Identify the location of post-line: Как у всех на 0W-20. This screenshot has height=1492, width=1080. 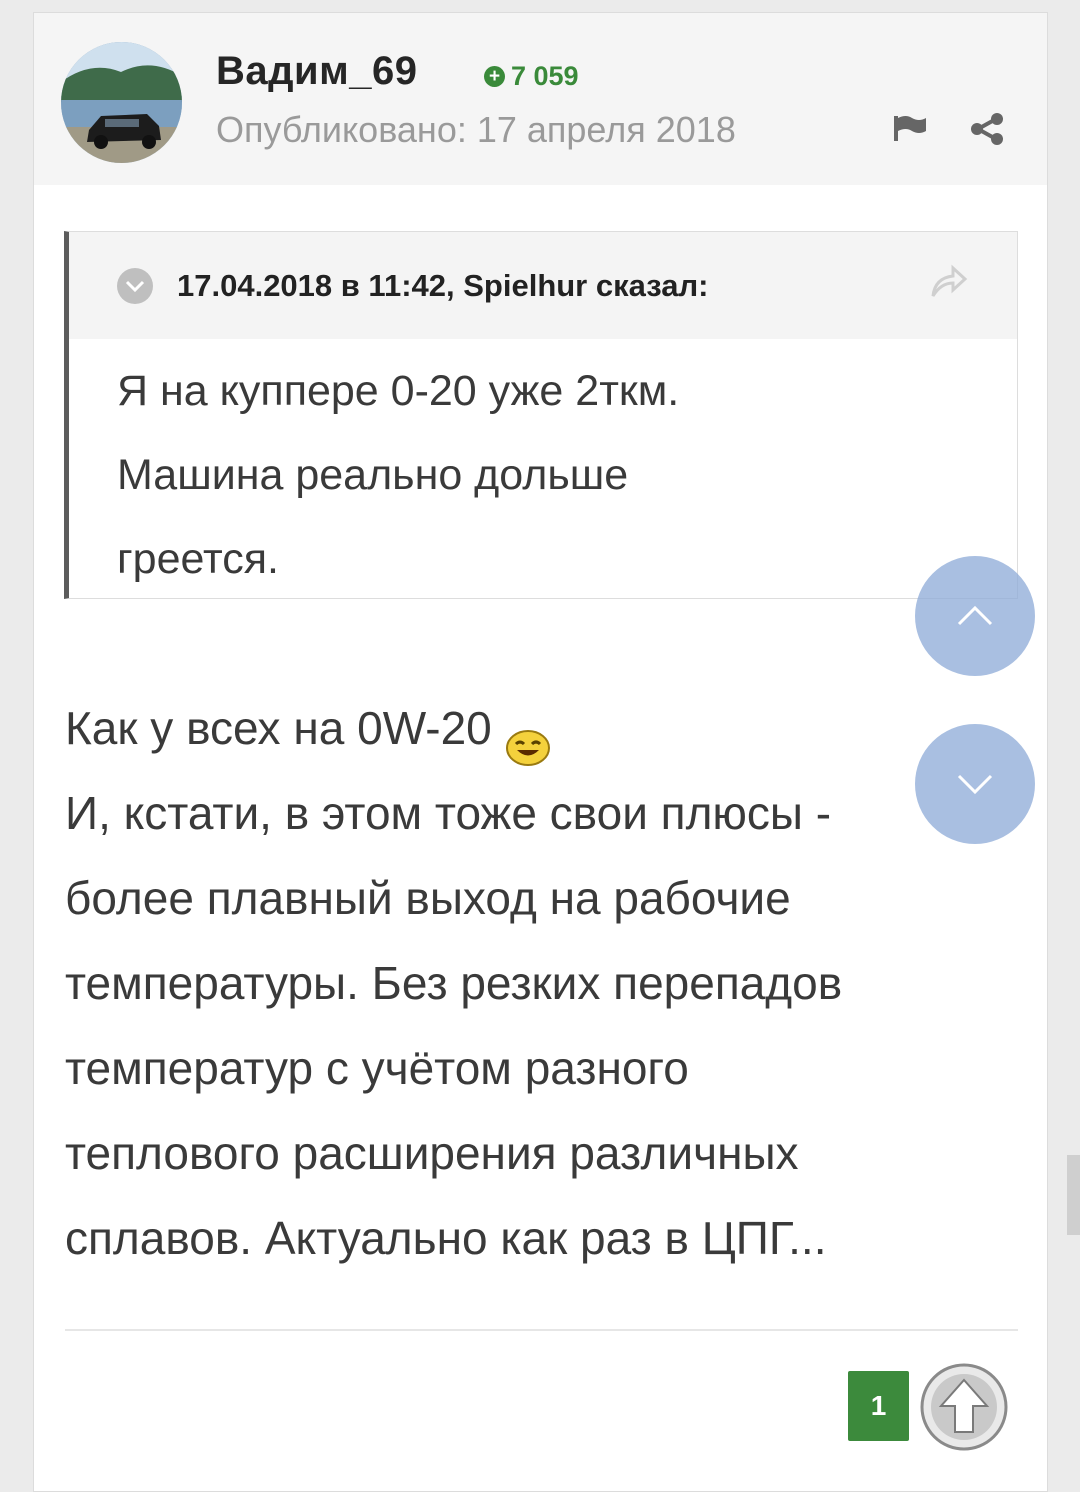
(535, 728).